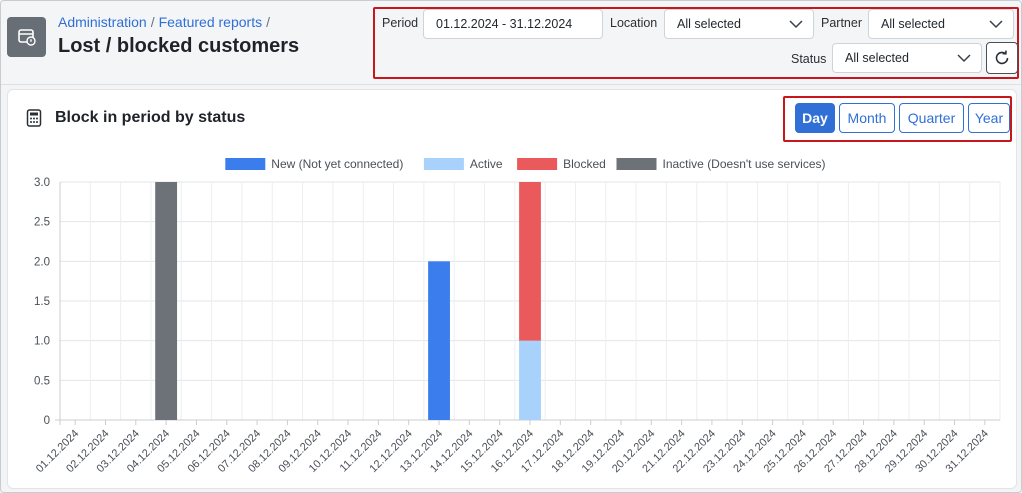 The image size is (1022, 493). What do you see at coordinates (42, 302) in the screenshot?
I see `y-tick-label: 1.5` at bounding box center [42, 302].